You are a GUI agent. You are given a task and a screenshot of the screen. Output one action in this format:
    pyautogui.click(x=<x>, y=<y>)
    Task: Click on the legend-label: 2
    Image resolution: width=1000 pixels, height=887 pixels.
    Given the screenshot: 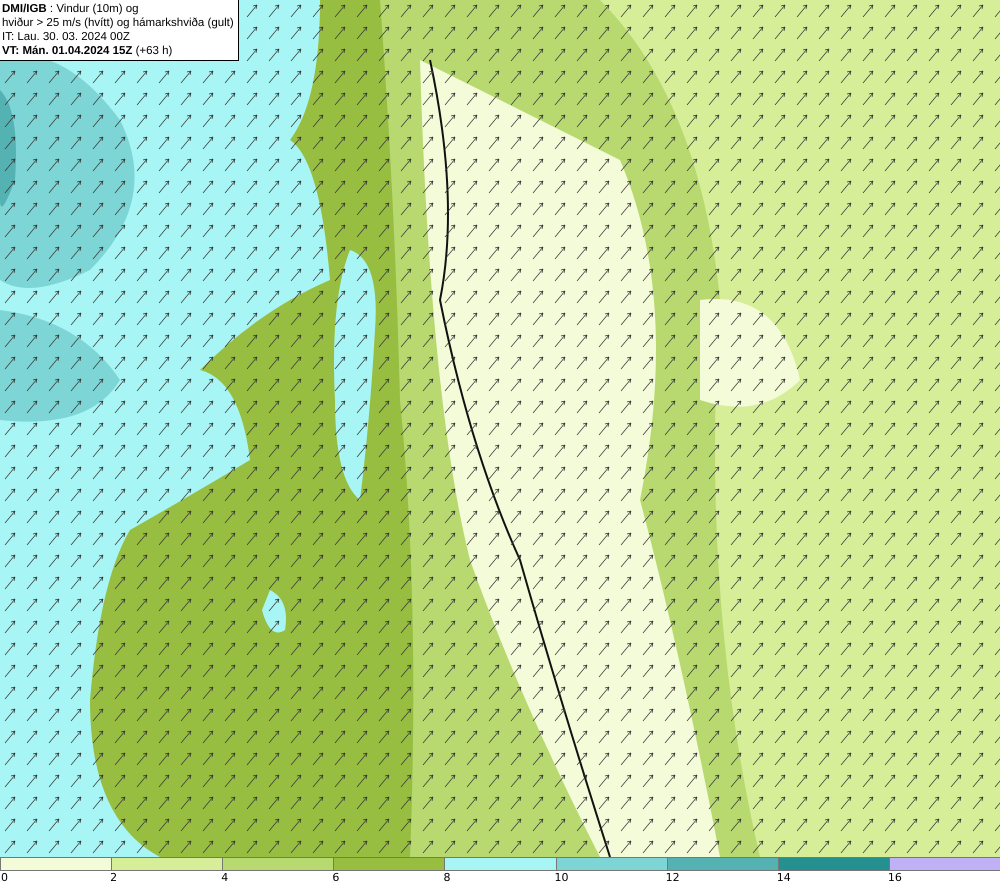 What is the action you would take?
    pyautogui.click(x=114, y=877)
    